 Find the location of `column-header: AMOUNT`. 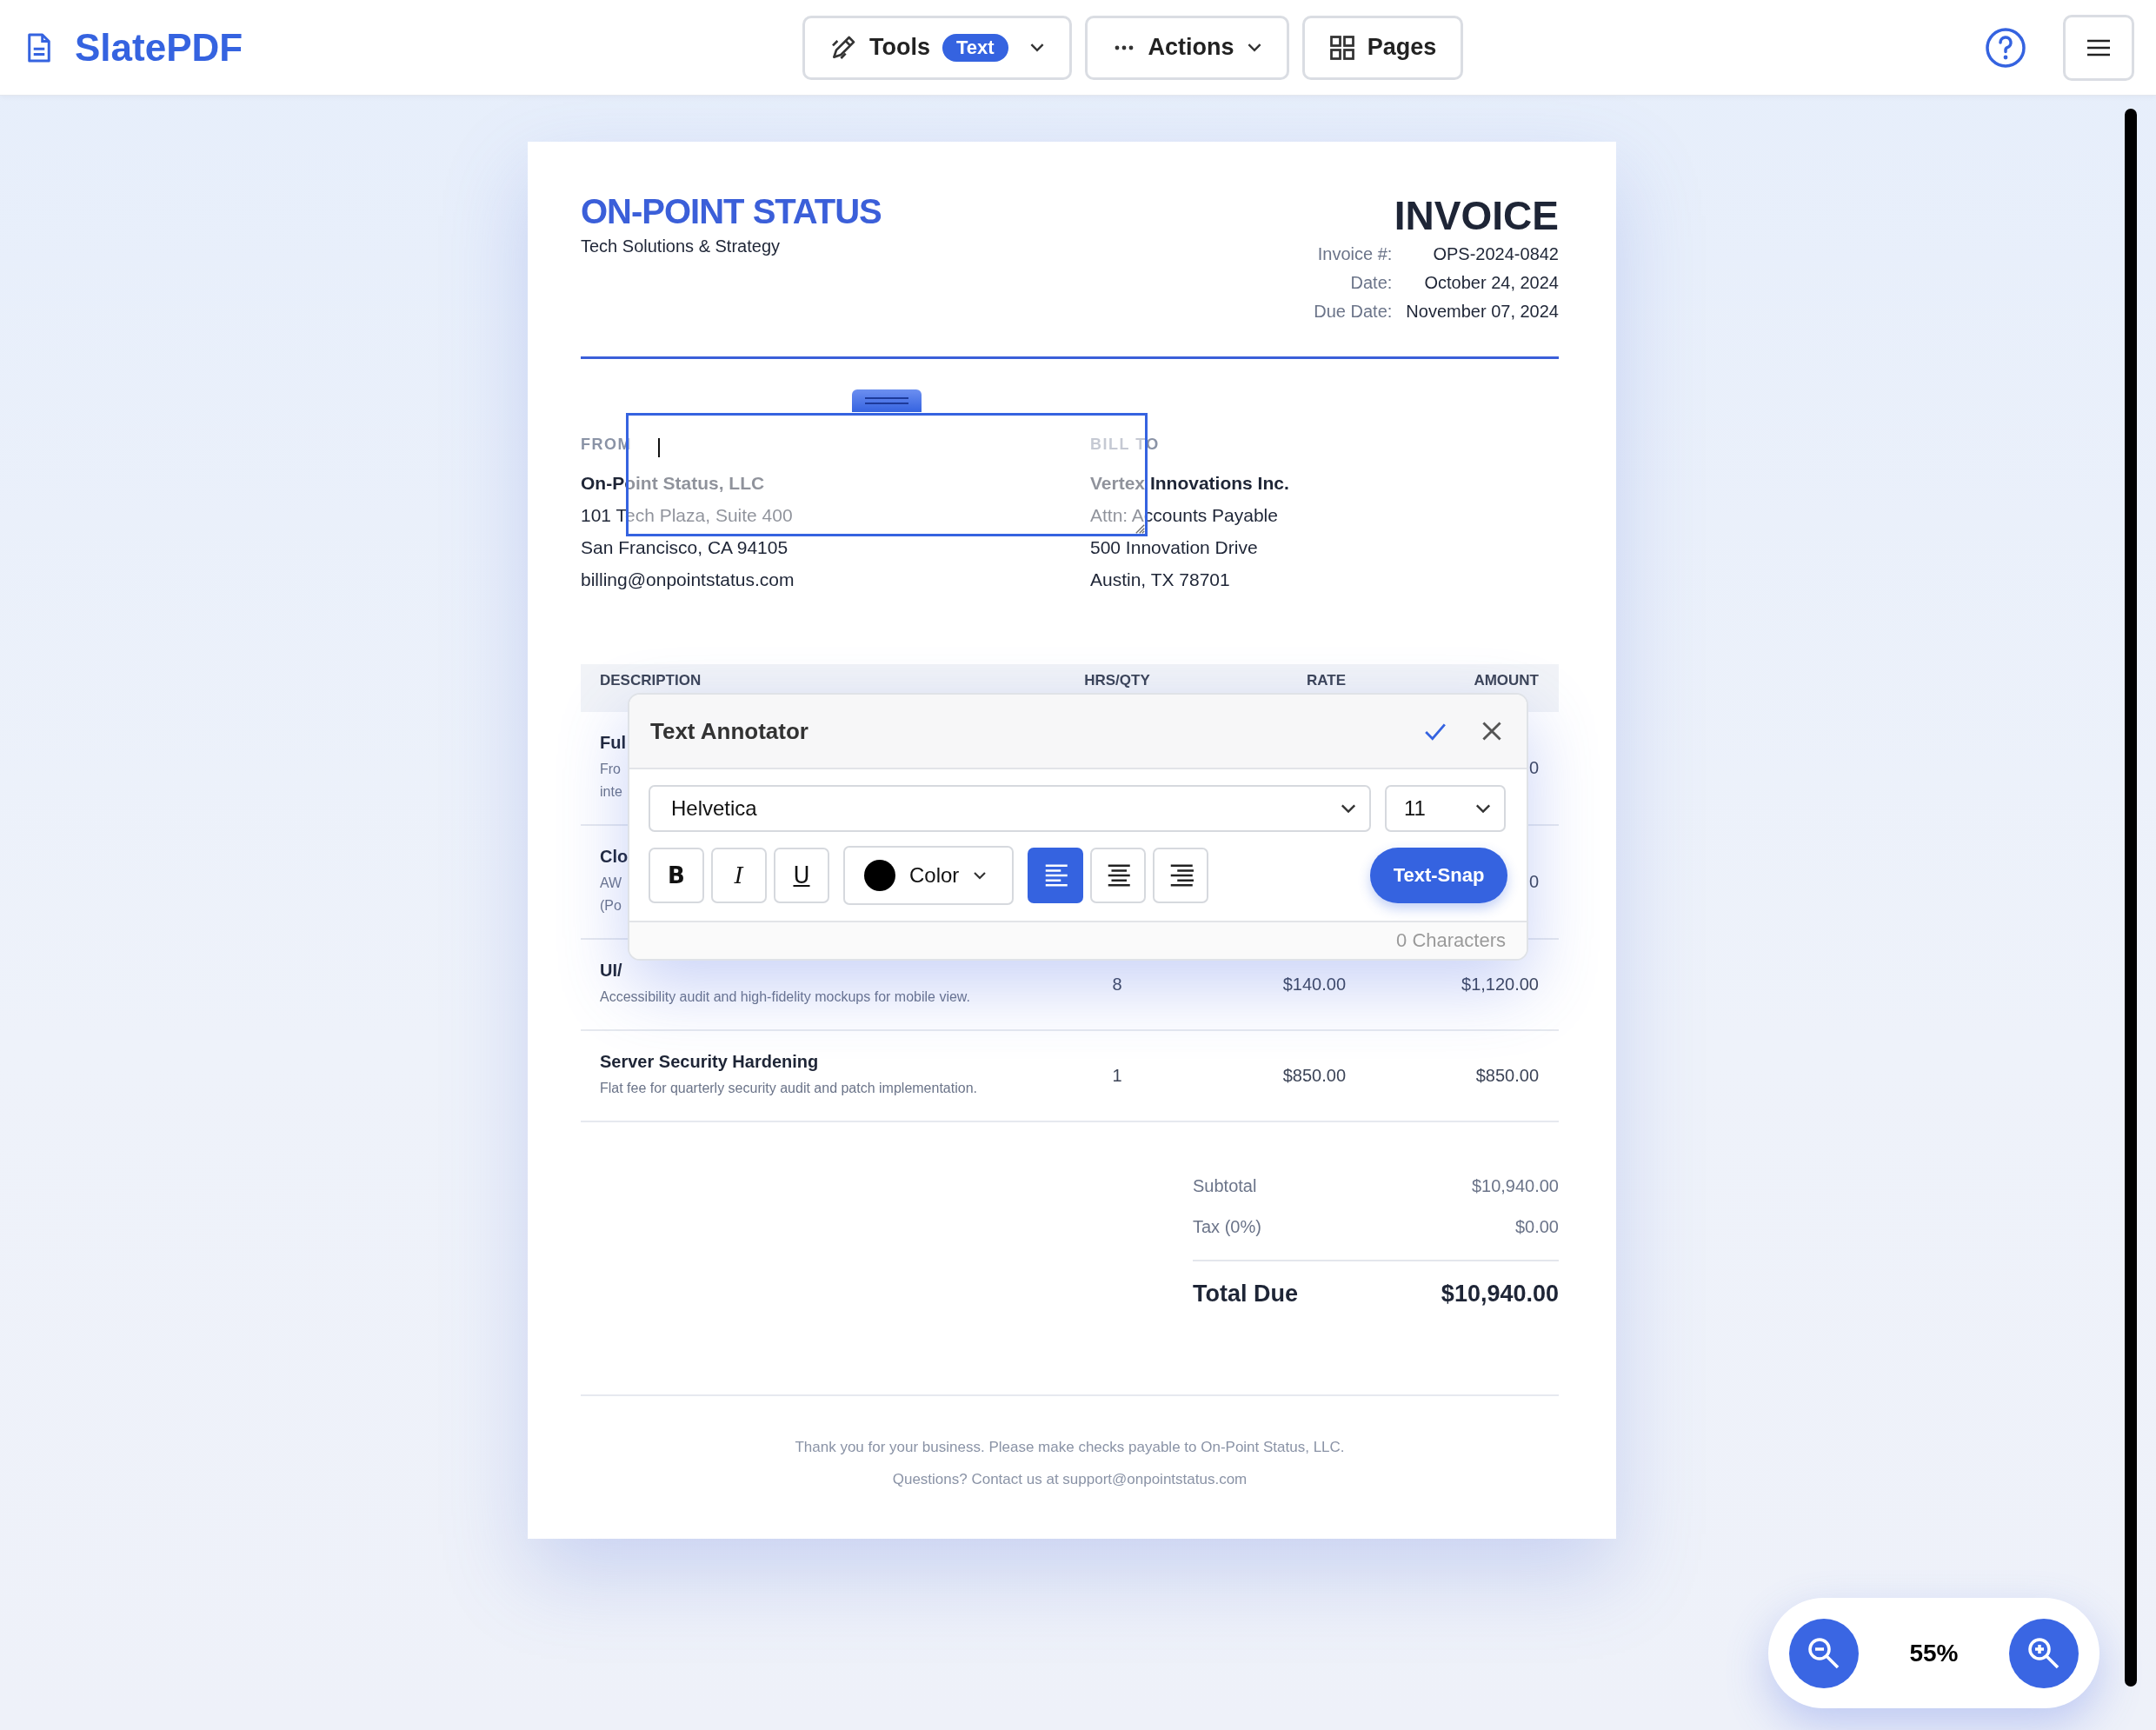

column-header: AMOUNT is located at coordinates (1506, 680).